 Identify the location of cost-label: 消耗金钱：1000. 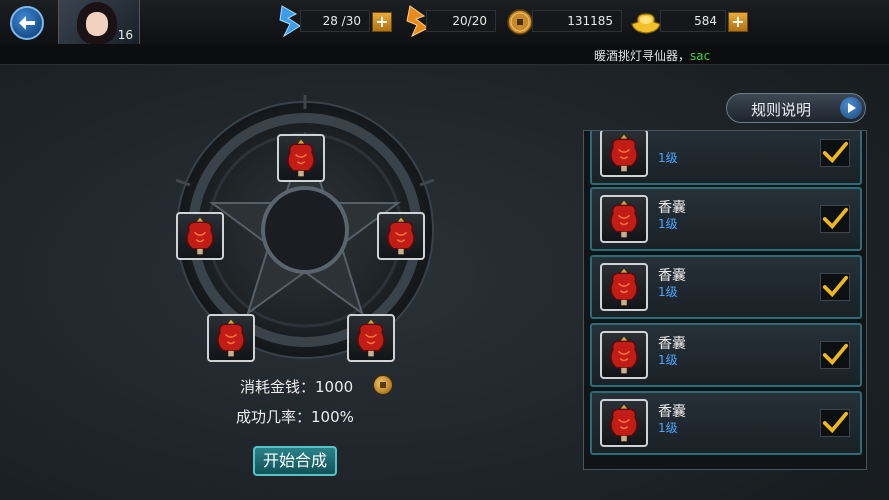
(297, 387).